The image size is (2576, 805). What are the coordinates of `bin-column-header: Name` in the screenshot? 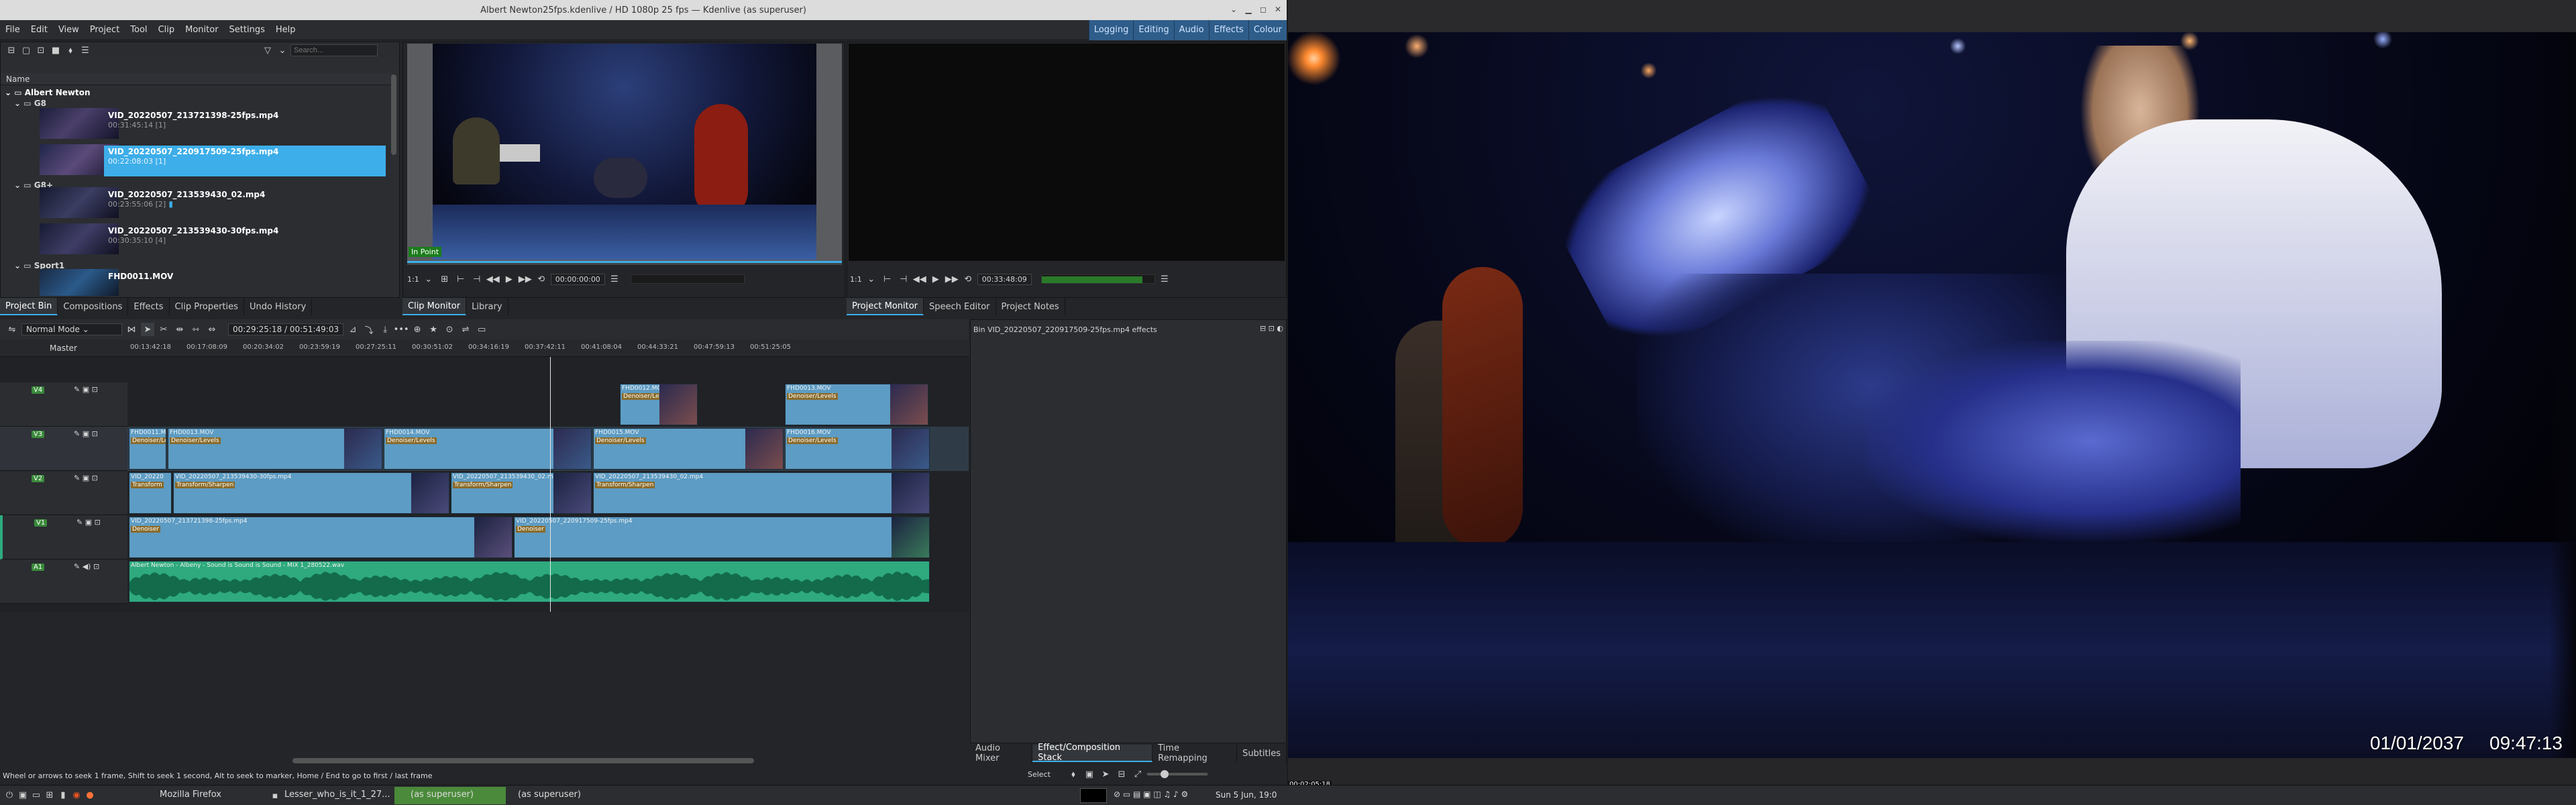 It's located at (196, 79).